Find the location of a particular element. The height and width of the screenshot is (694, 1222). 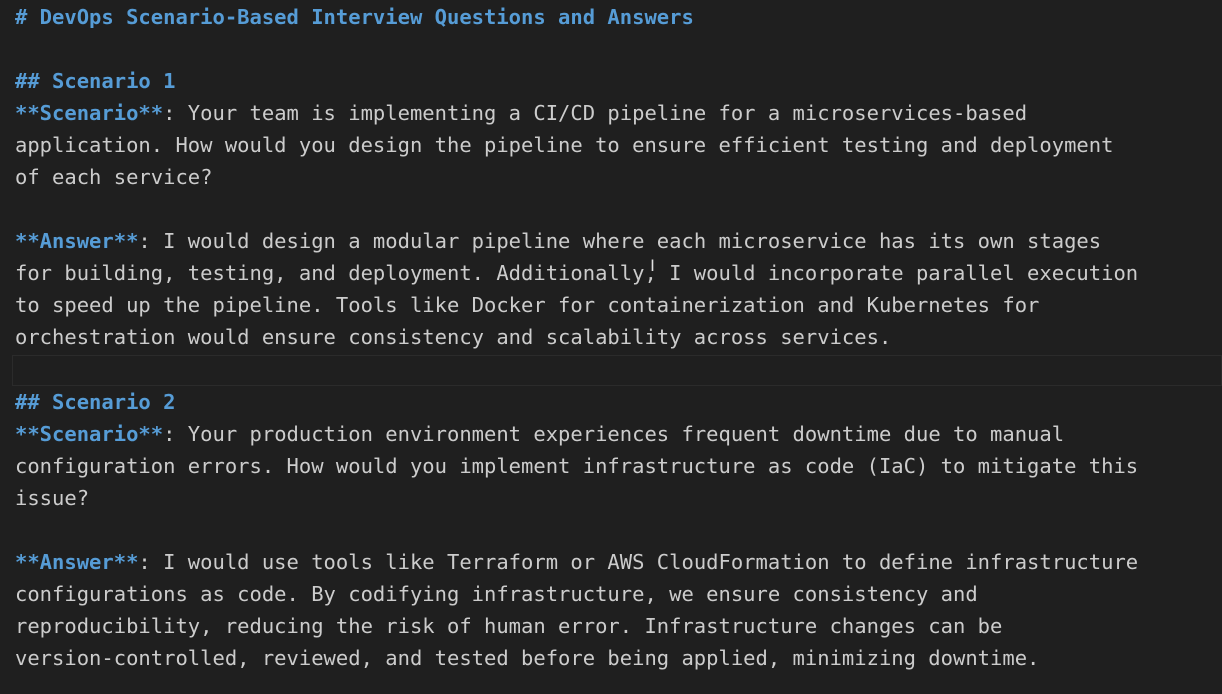

scenario-1-heading: ## Scenario 1 is located at coordinates (95, 81).